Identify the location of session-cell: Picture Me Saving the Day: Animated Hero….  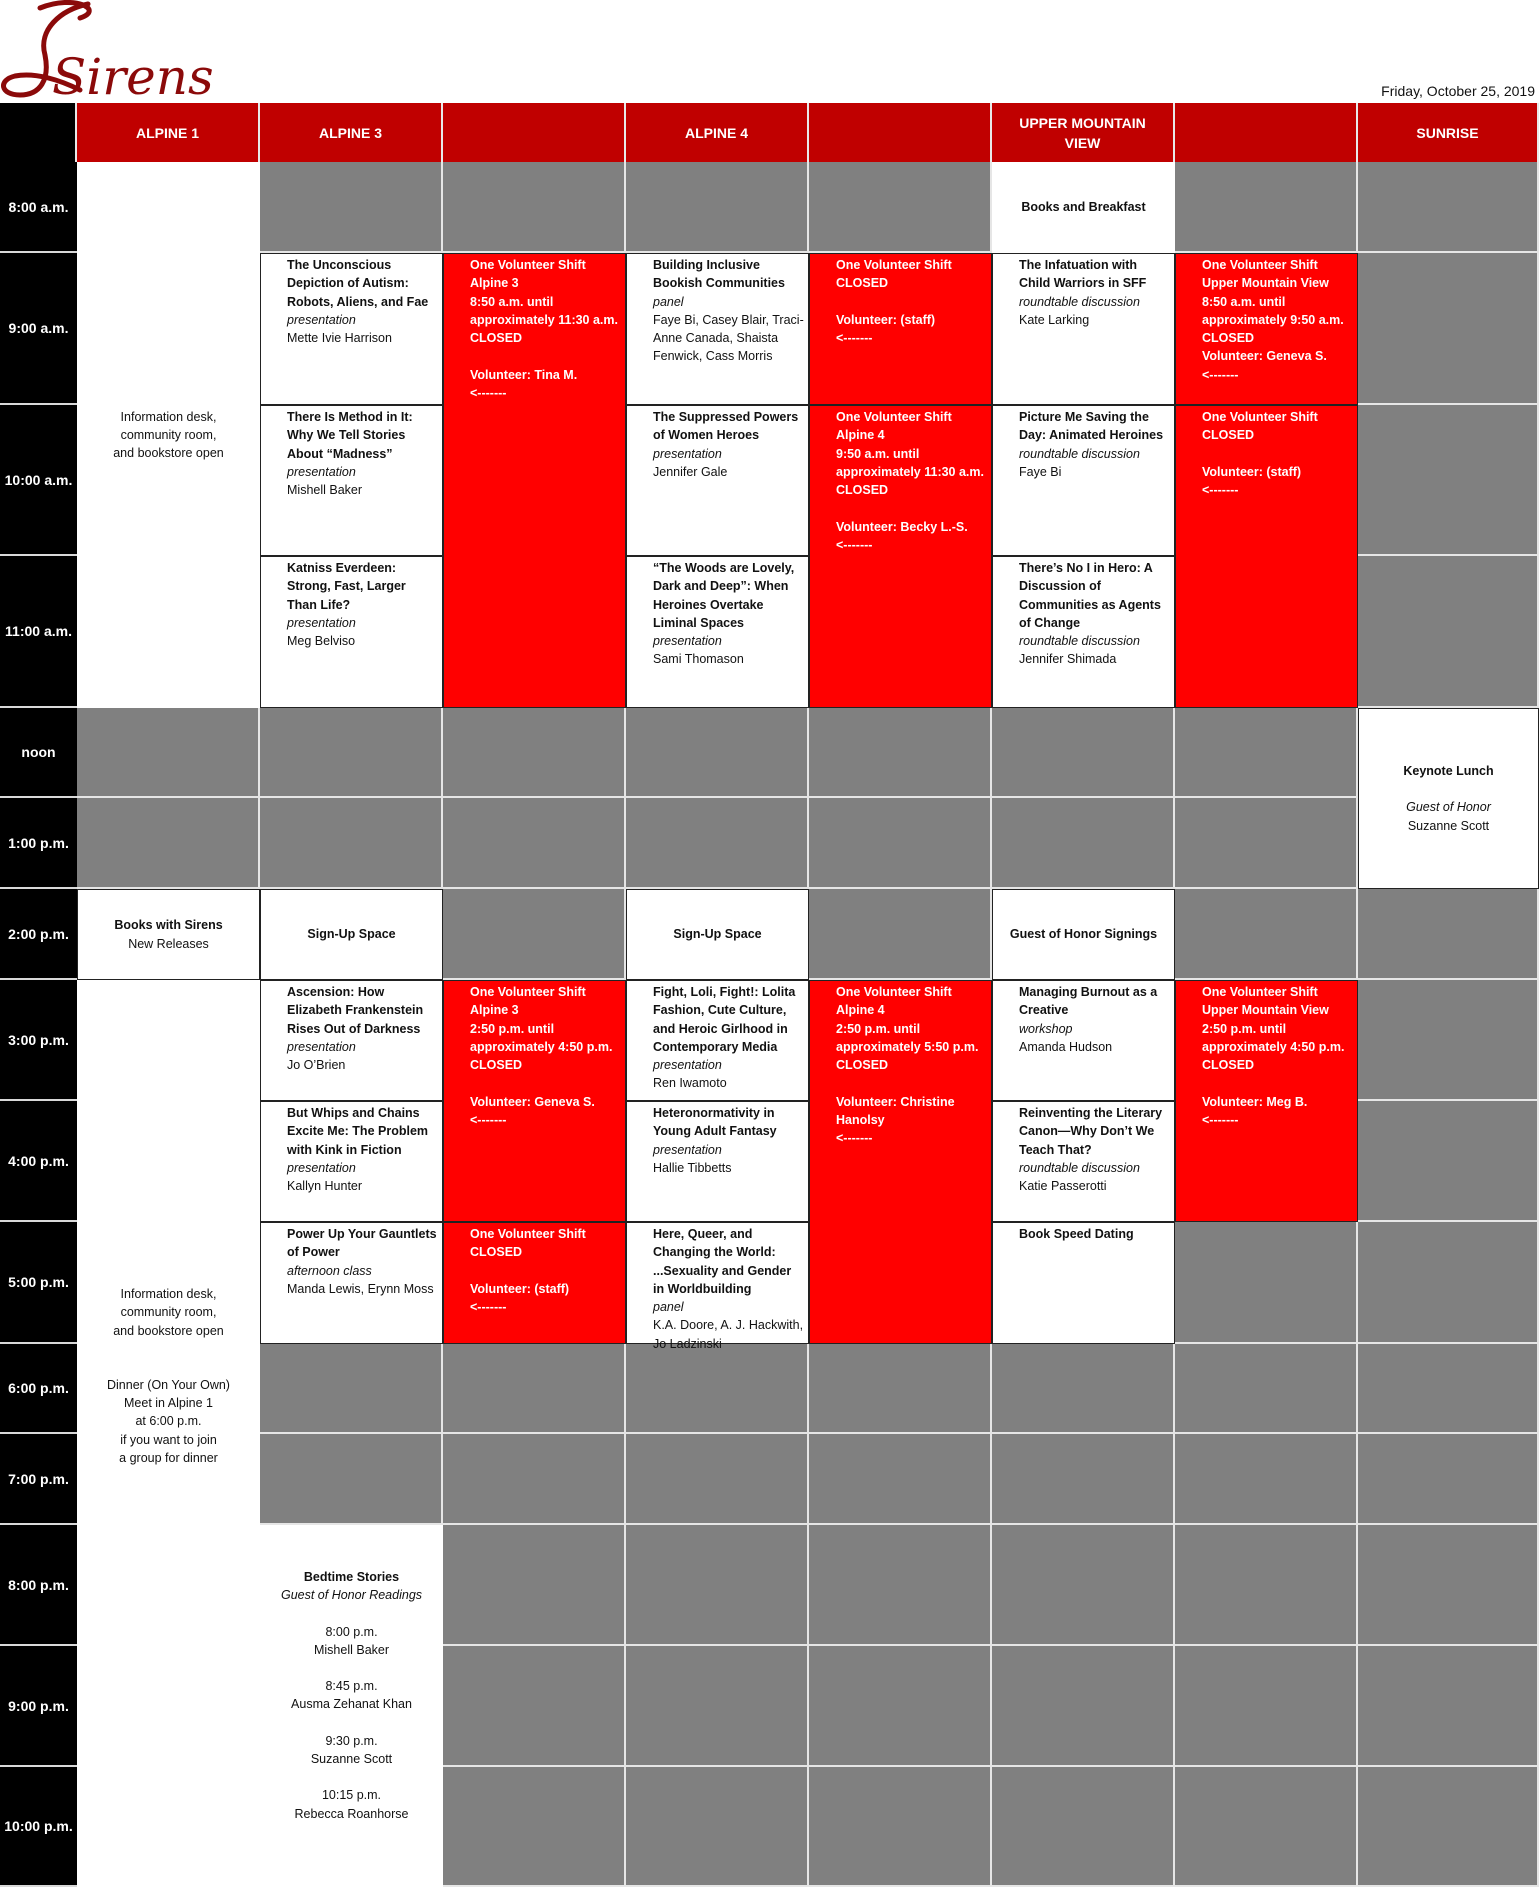
(1083, 480).